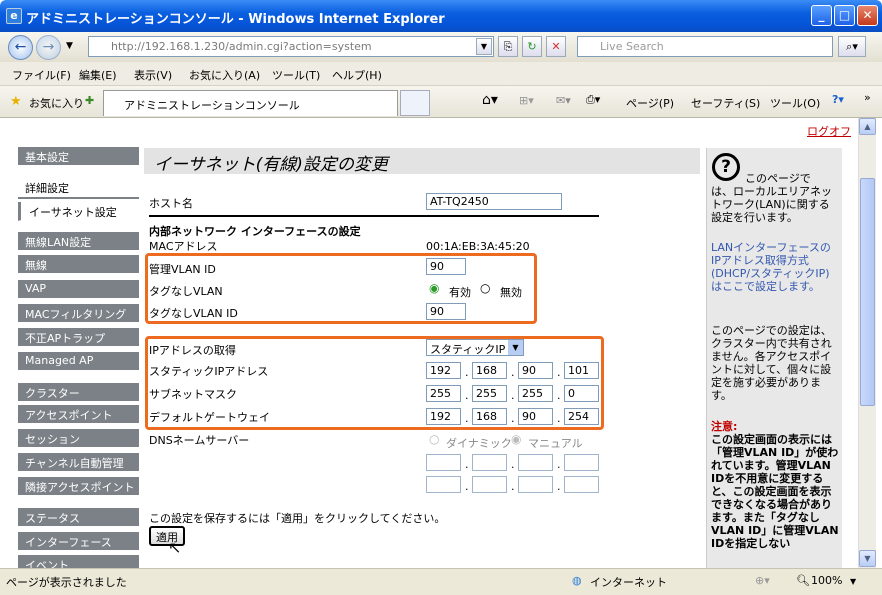 Image resolution: width=882 pixels, height=595 pixels. I want to click on favorites-button: お気に入り, so click(56, 103).